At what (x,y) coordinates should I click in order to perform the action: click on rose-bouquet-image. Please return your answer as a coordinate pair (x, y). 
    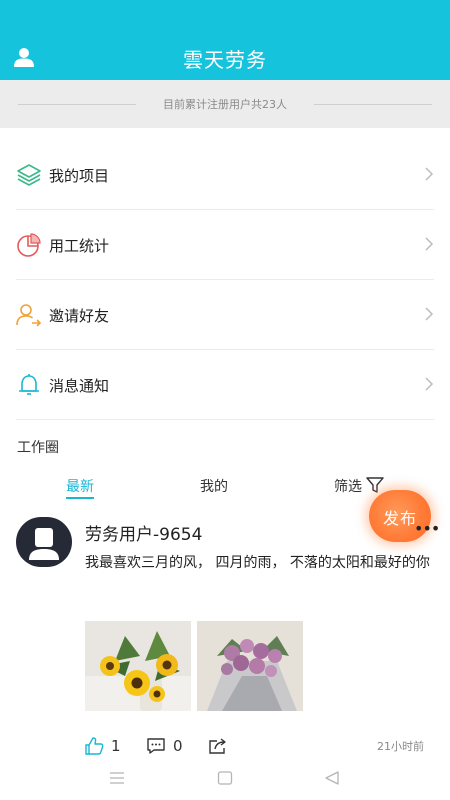
    Looking at the image, I should click on (250, 666).